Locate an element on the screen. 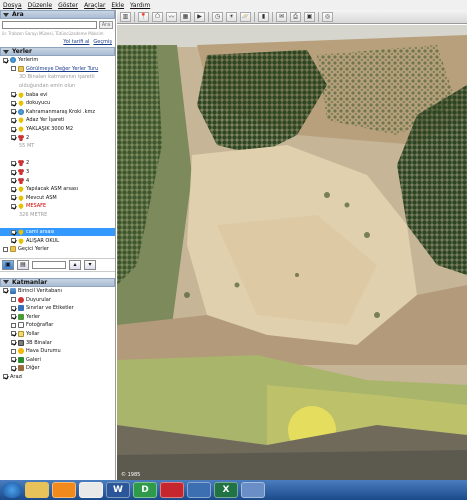 The width and height of the screenshot is (467, 500). taskbar-media-icon is located at coordinates (64, 490).